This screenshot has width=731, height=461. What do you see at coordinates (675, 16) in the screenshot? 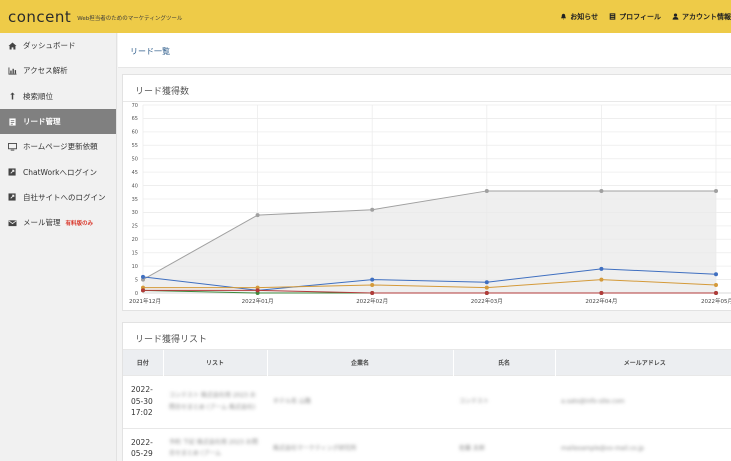
I see `user-icon` at bounding box center [675, 16].